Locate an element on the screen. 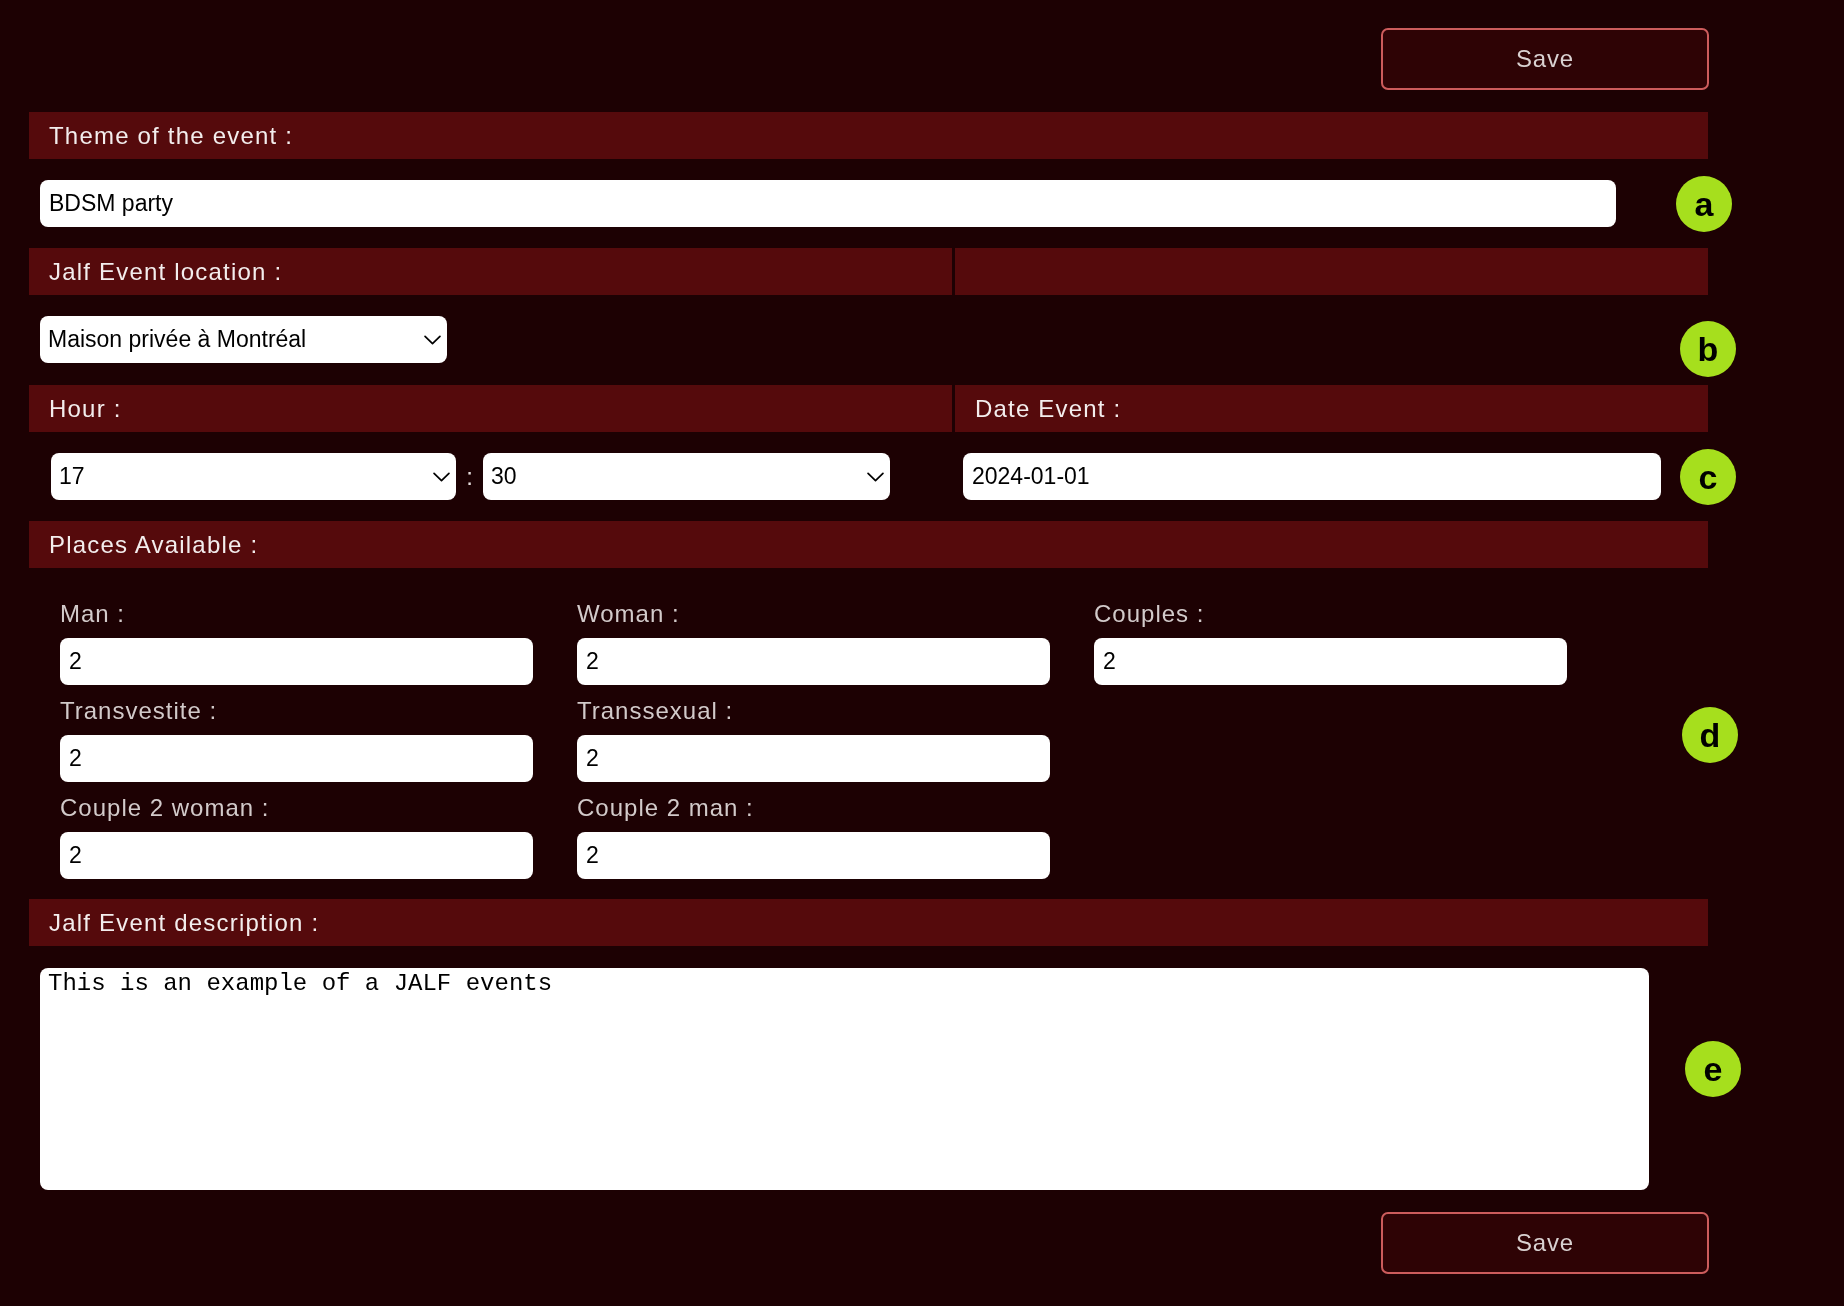  field-label: Man : is located at coordinates (93, 614).